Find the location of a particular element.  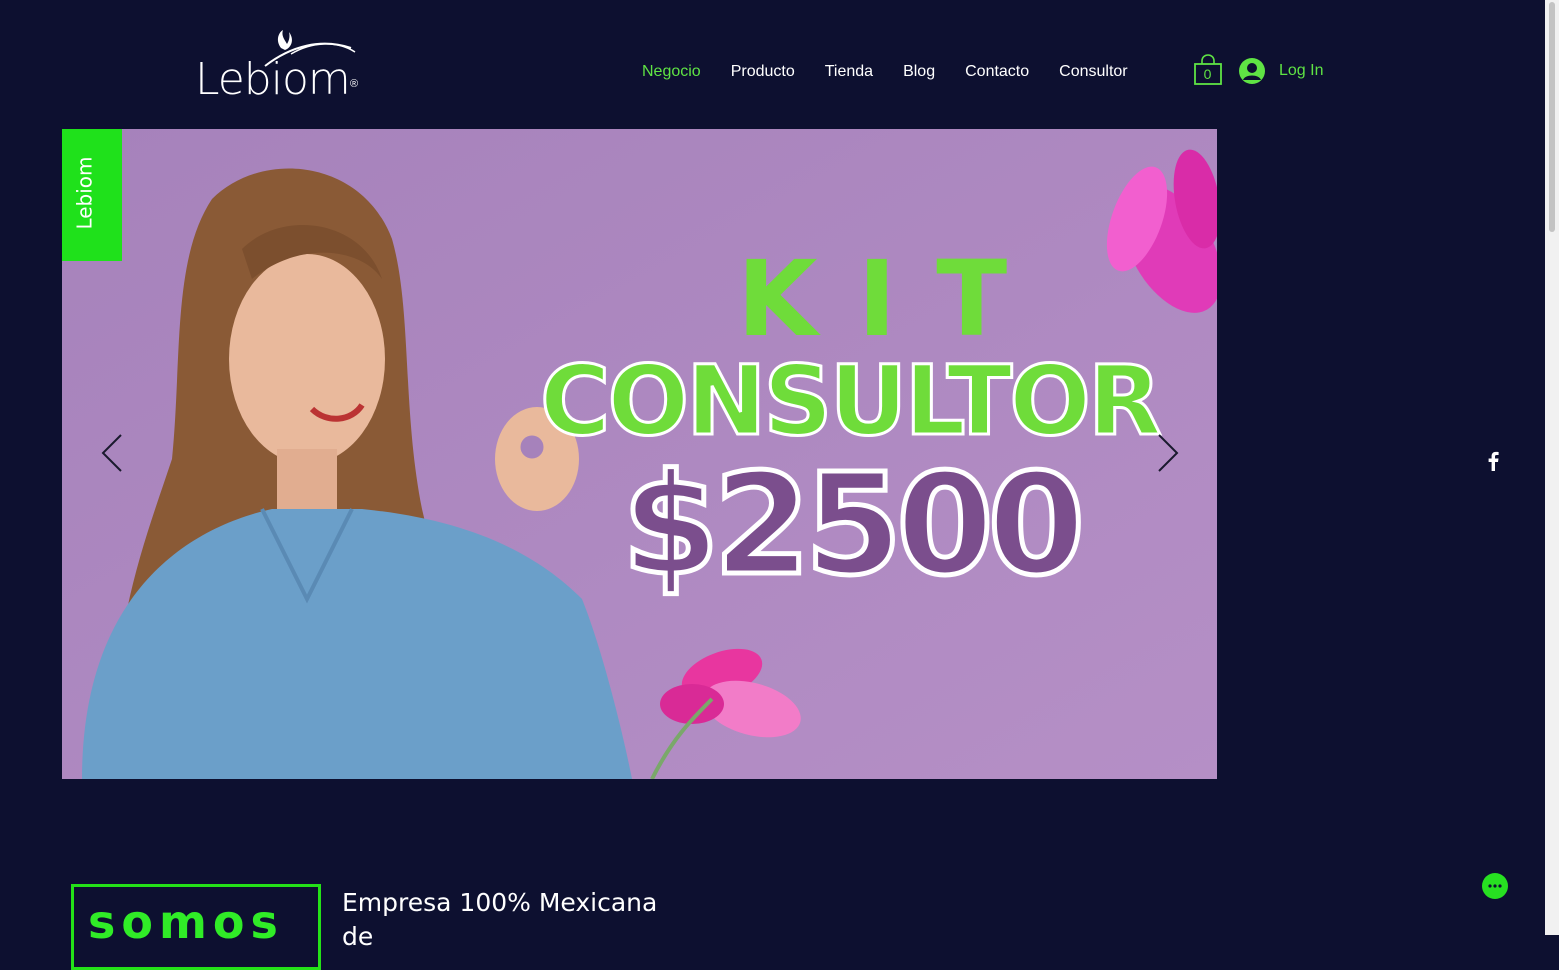

consultor-headline: CONSULTOR is located at coordinates (851, 401).